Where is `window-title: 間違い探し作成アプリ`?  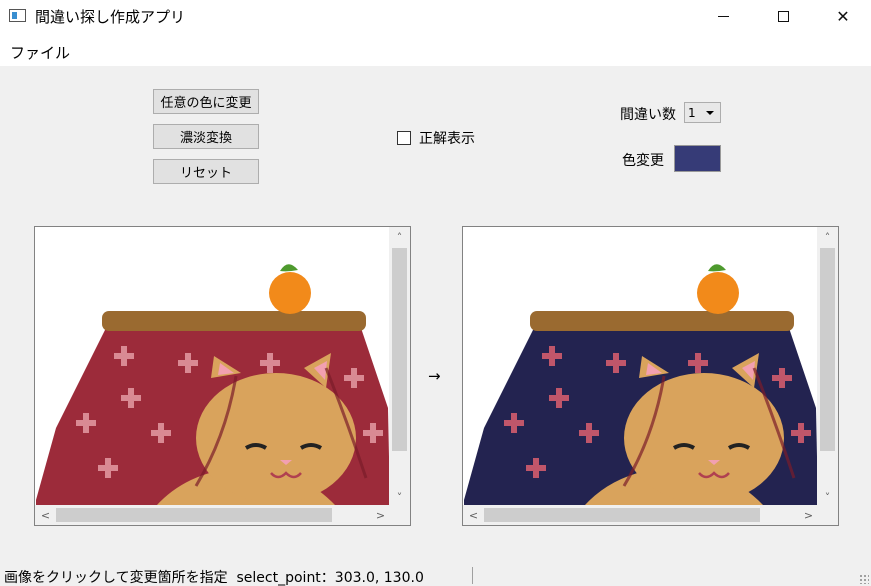 window-title: 間違い探し作成アプリ is located at coordinates (110, 17).